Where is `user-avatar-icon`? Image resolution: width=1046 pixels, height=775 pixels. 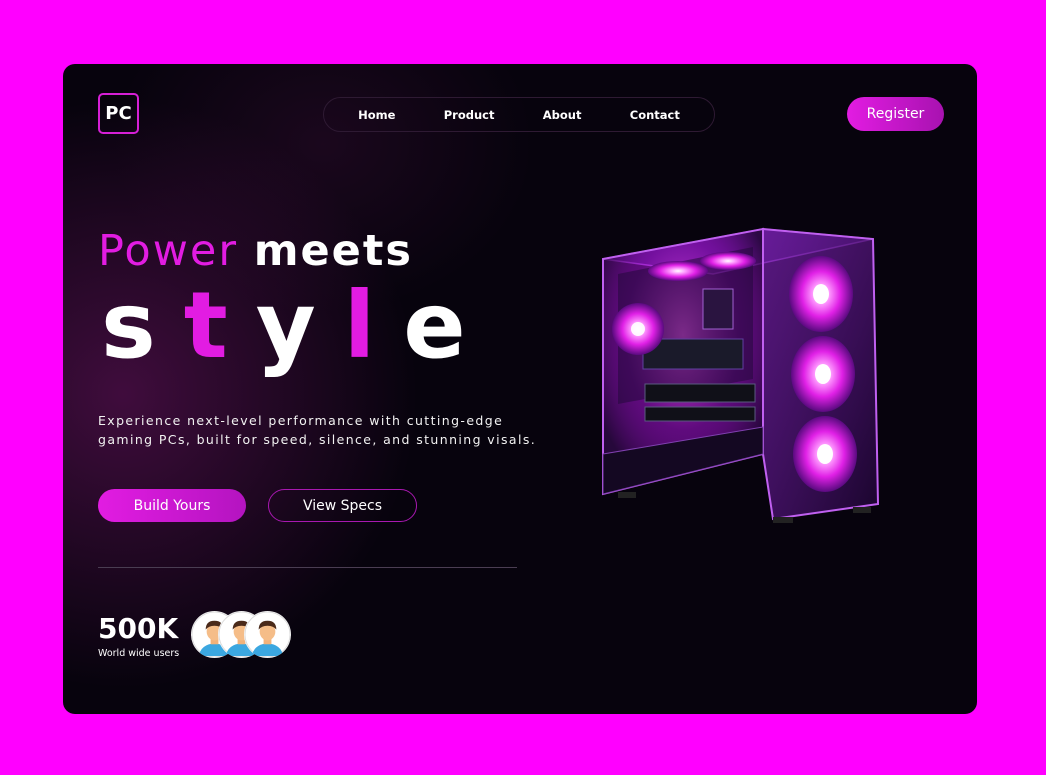 user-avatar-icon is located at coordinates (267, 634).